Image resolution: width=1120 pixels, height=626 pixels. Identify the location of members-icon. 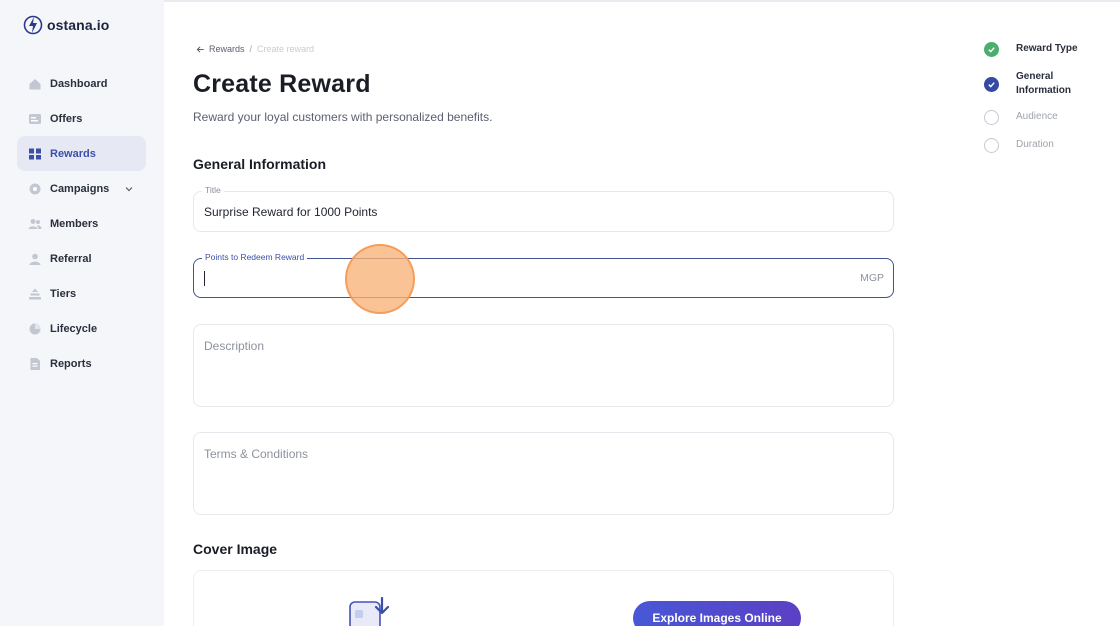
(35, 224).